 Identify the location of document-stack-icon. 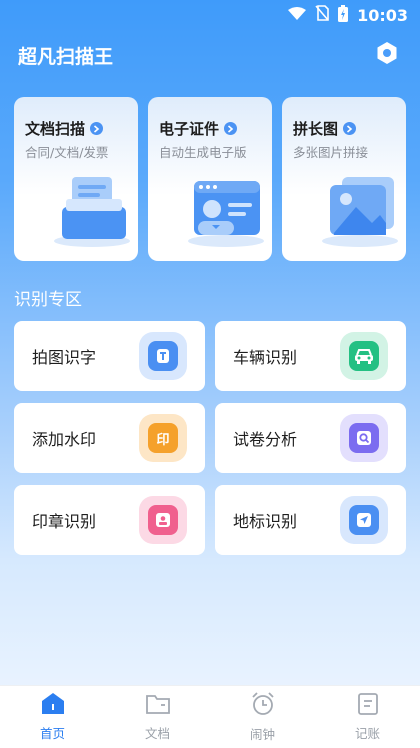
(93, 210).